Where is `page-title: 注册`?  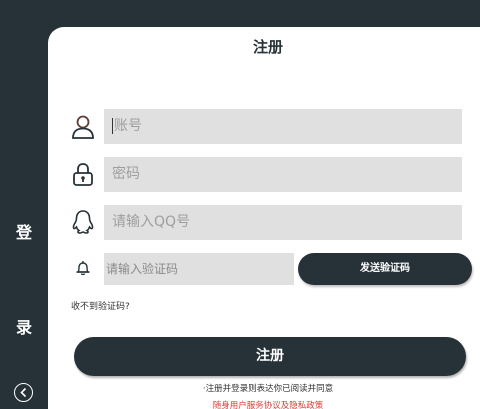
page-title: 注册 is located at coordinates (267, 47).